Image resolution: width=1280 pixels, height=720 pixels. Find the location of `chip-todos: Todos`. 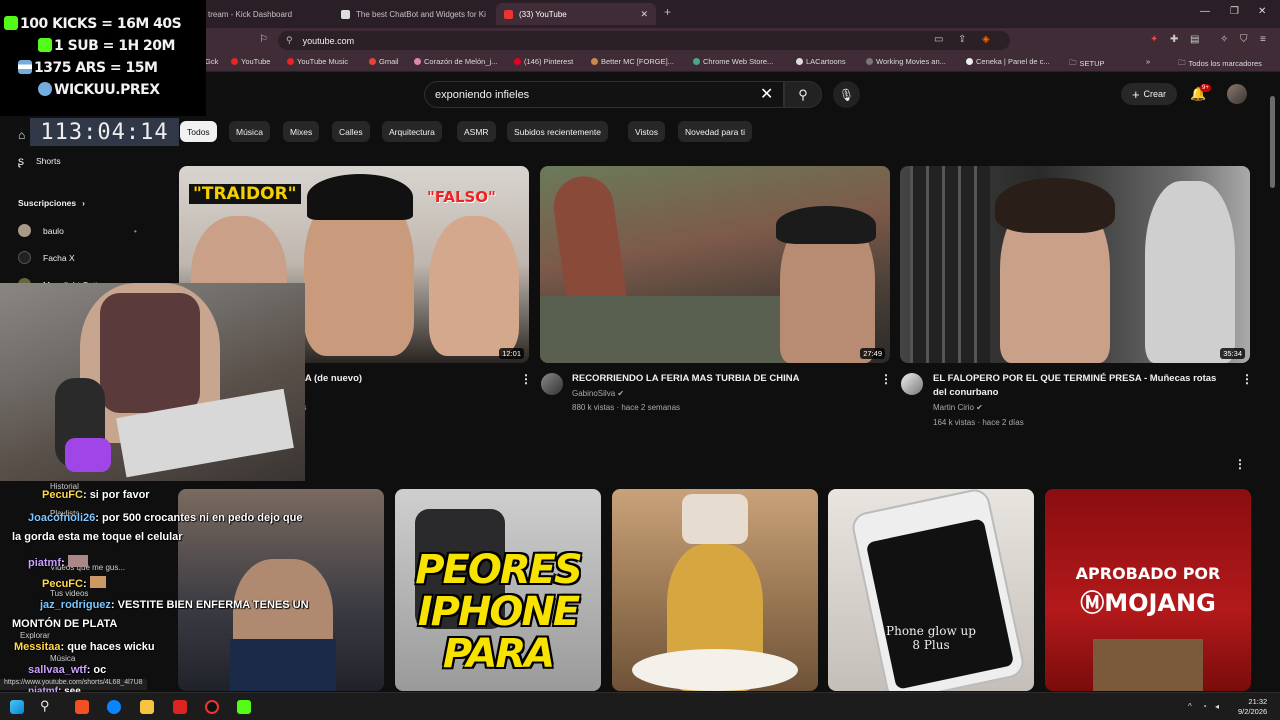

chip-todos: Todos is located at coordinates (198, 131).